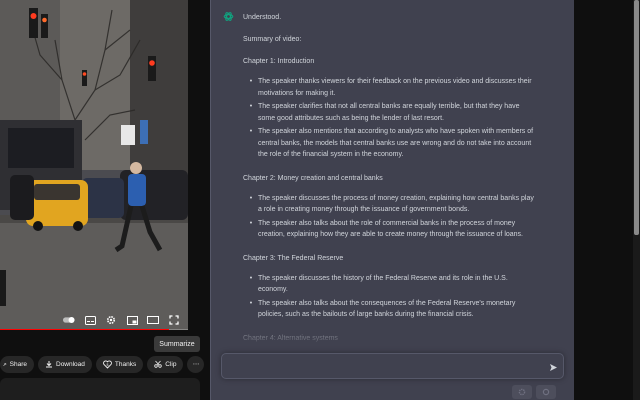 The width and height of the screenshot is (640, 400). Describe the element at coordinates (228, 16) in the screenshot. I see `openai-logo-icon` at that location.